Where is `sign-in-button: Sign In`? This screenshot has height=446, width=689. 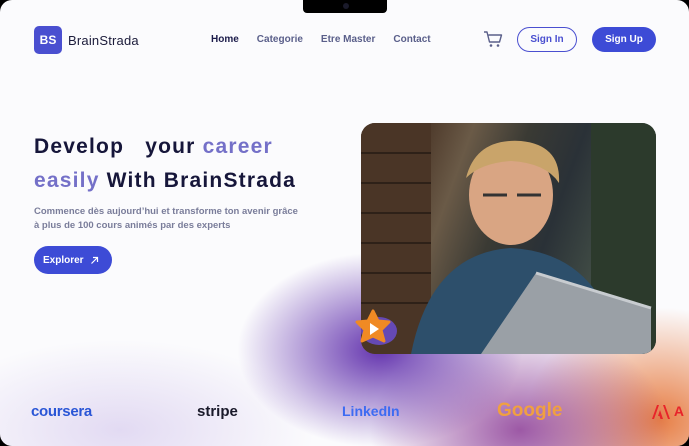
sign-in-button: Sign In is located at coordinates (547, 39).